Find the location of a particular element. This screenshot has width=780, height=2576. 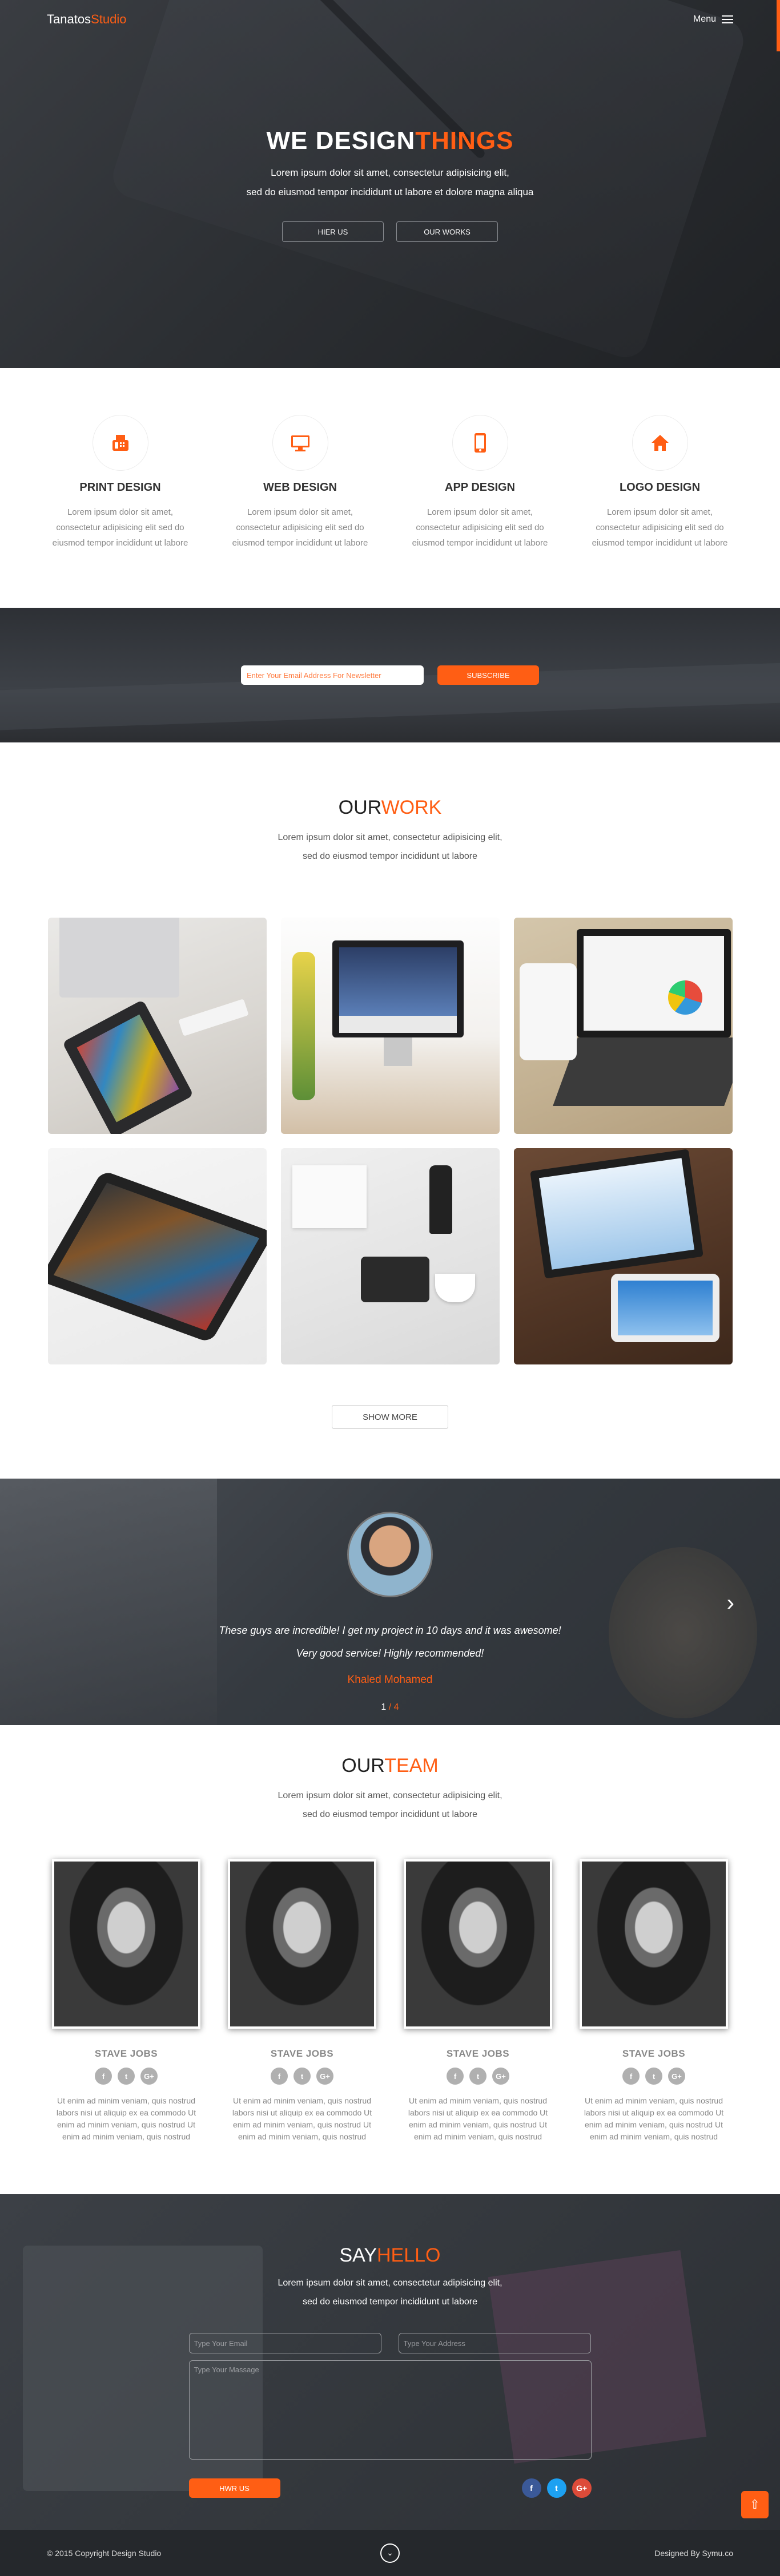

hamburger-icon is located at coordinates (727, 19).